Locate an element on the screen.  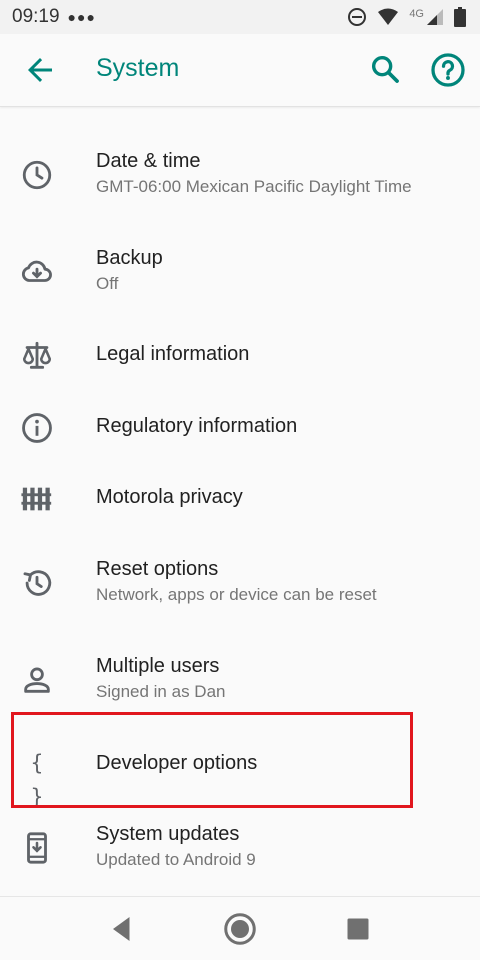
setting-title: System updates is located at coordinates (168, 834).